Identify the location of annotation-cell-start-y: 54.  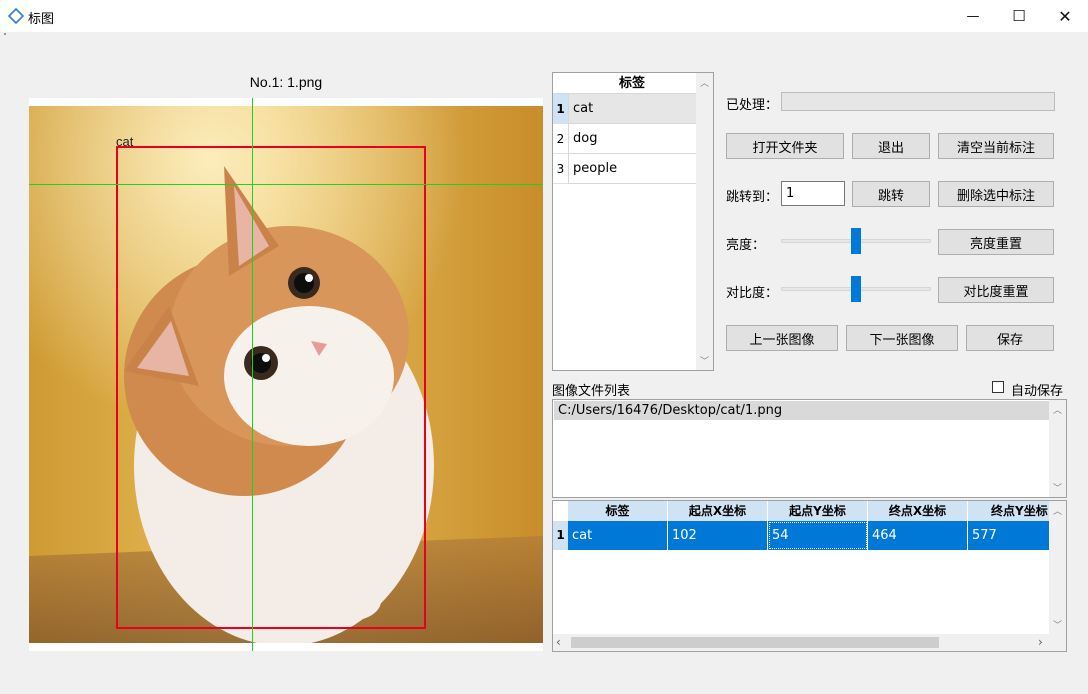
(818, 535).